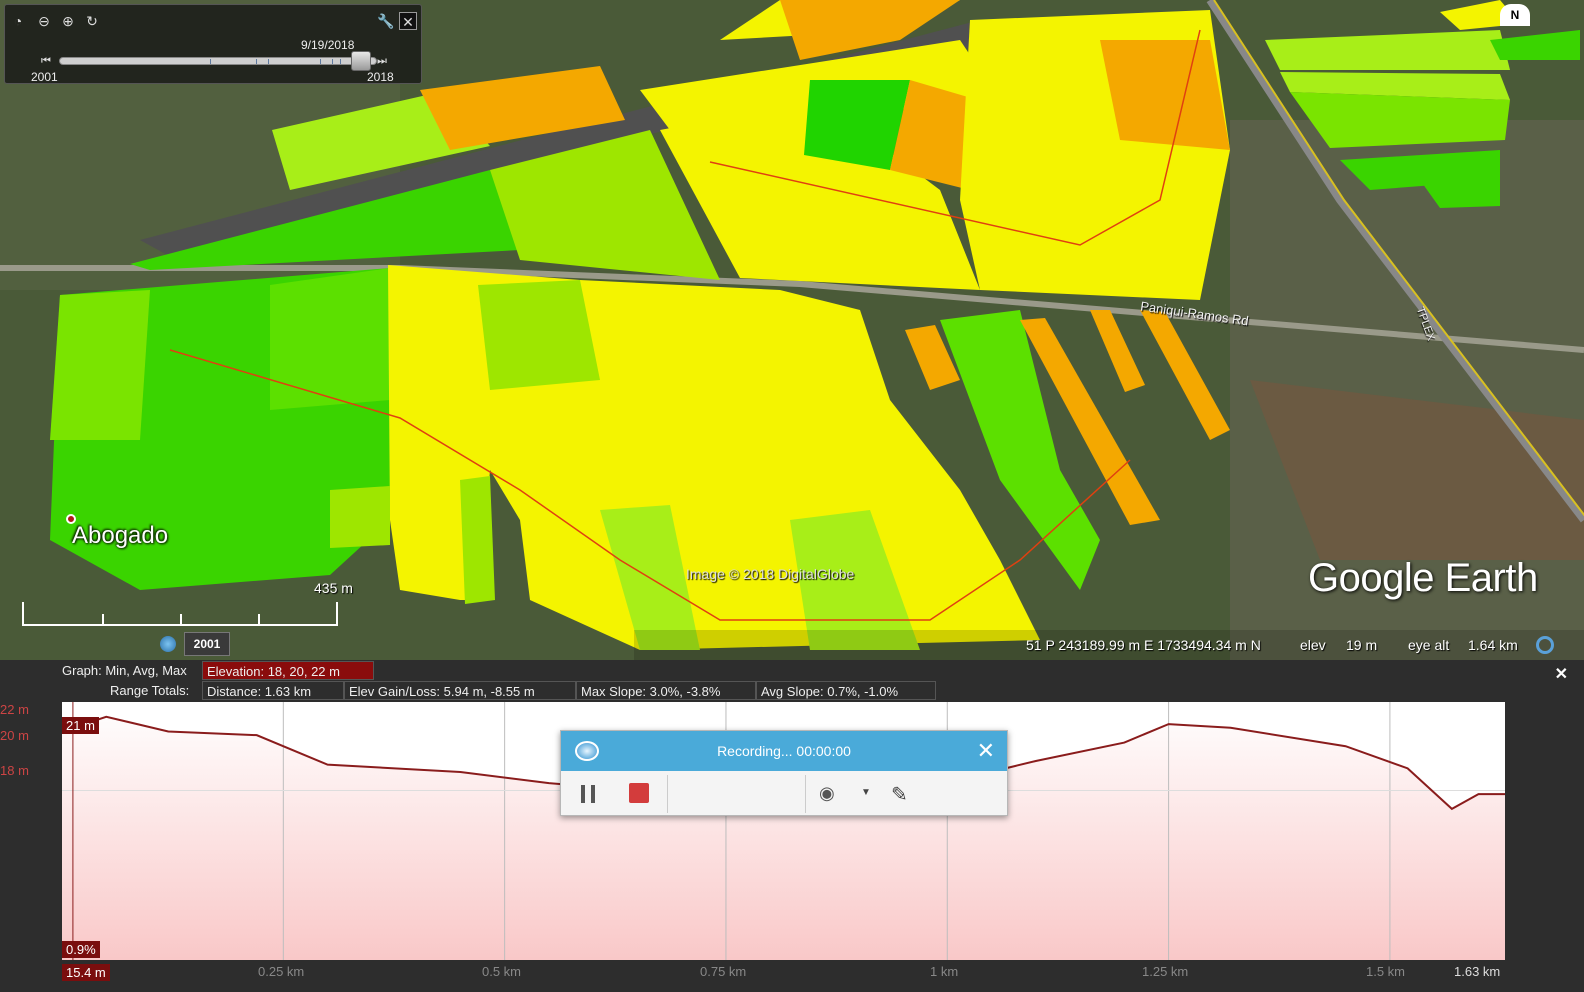 The width and height of the screenshot is (1584, 992). Describe the element at coordinates (588, 794) in the screenshot. I see `pause-icon` at that location.